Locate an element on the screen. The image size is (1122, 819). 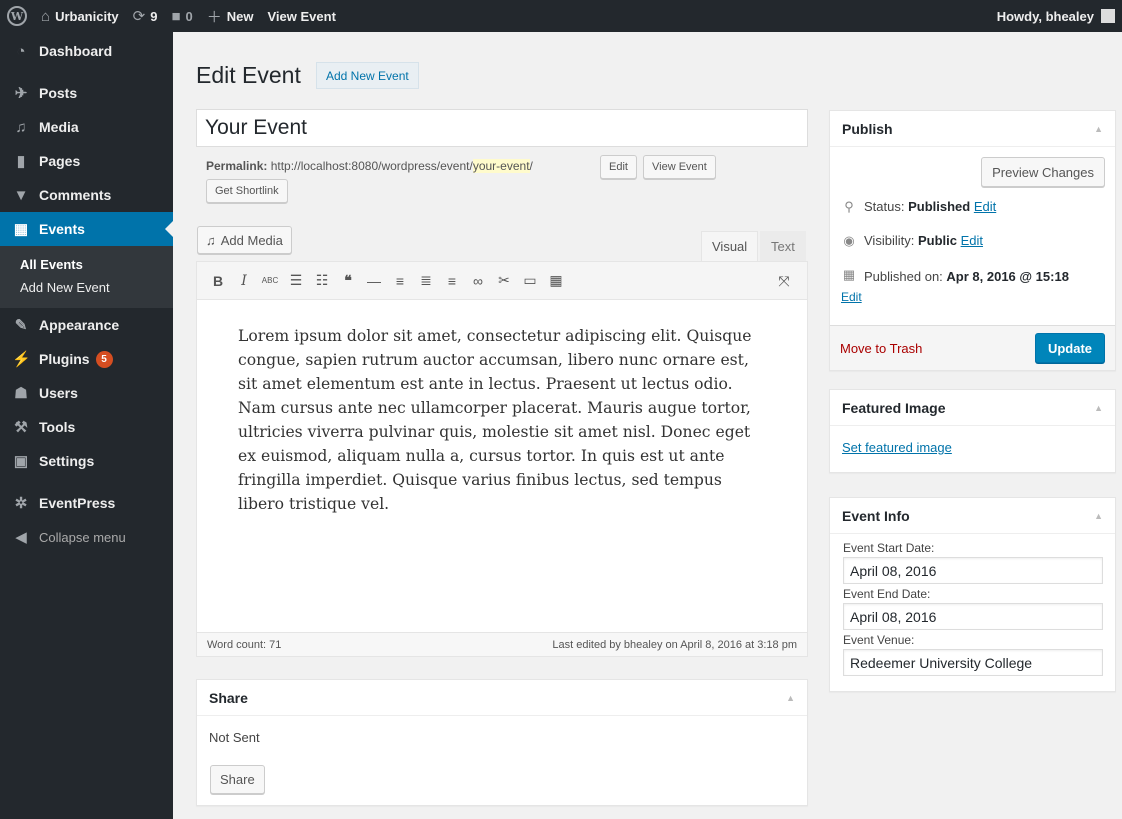
status-row: ⚲ Status: Published Edit is located at coordinates (918, 207).